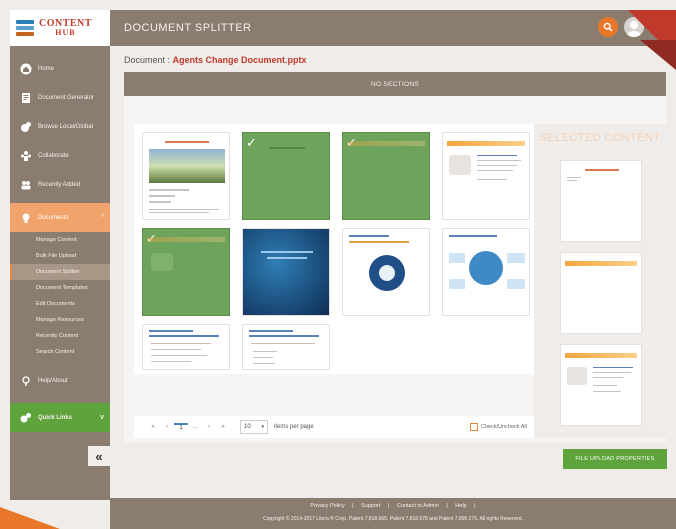 The image size is (676, 529). I want to click on last-page-button: », so click(223, 427).